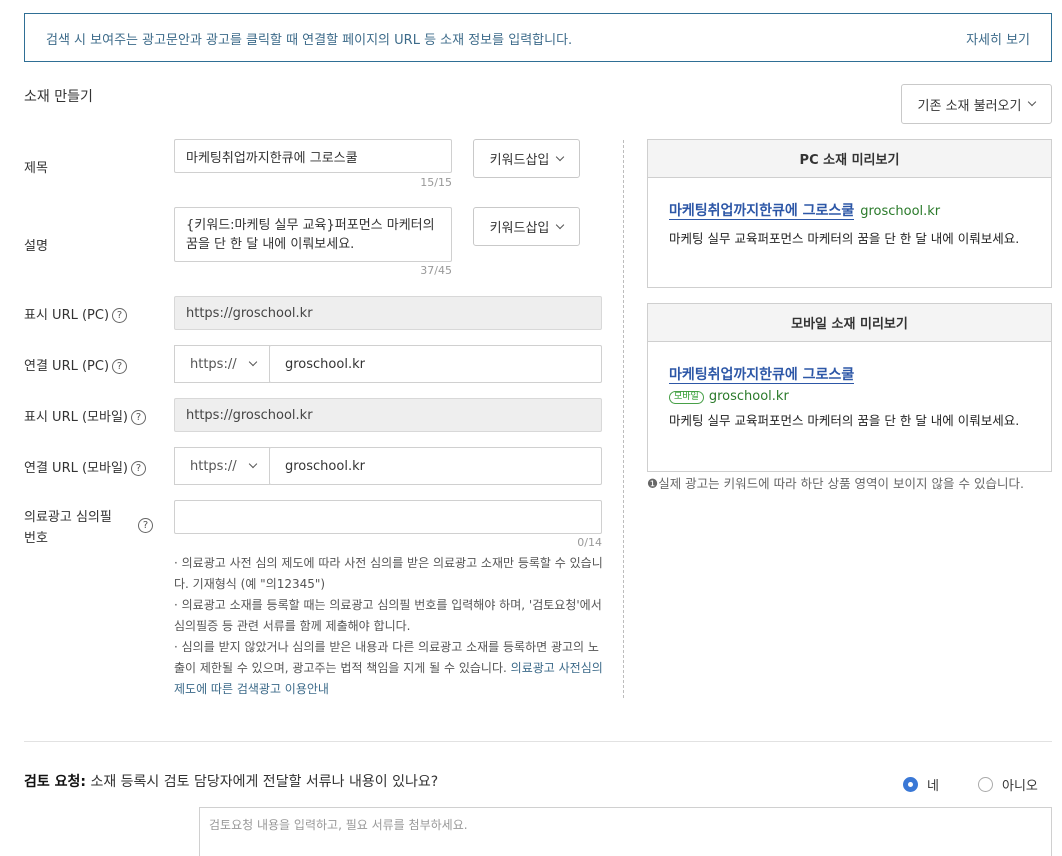  Describe the element at coordinates (67, 366) in the screenshot. I see `link-url-pc-label-text: 연결 URL (PC)` at that location.